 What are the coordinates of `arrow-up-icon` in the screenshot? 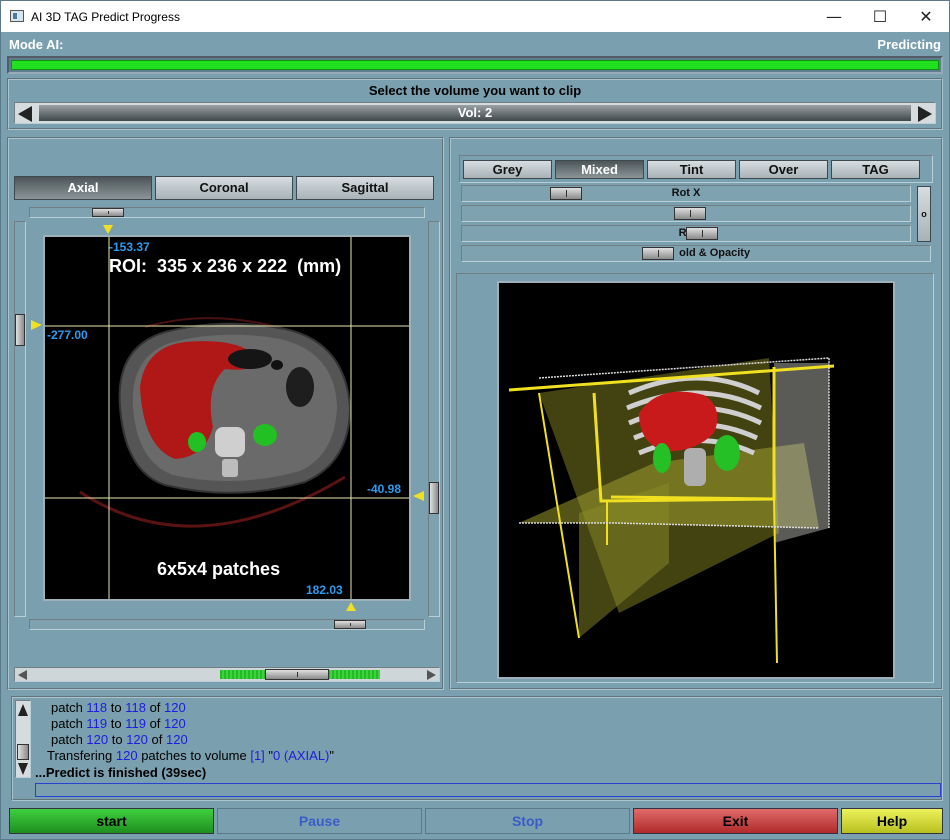 It's located at (351, 606).